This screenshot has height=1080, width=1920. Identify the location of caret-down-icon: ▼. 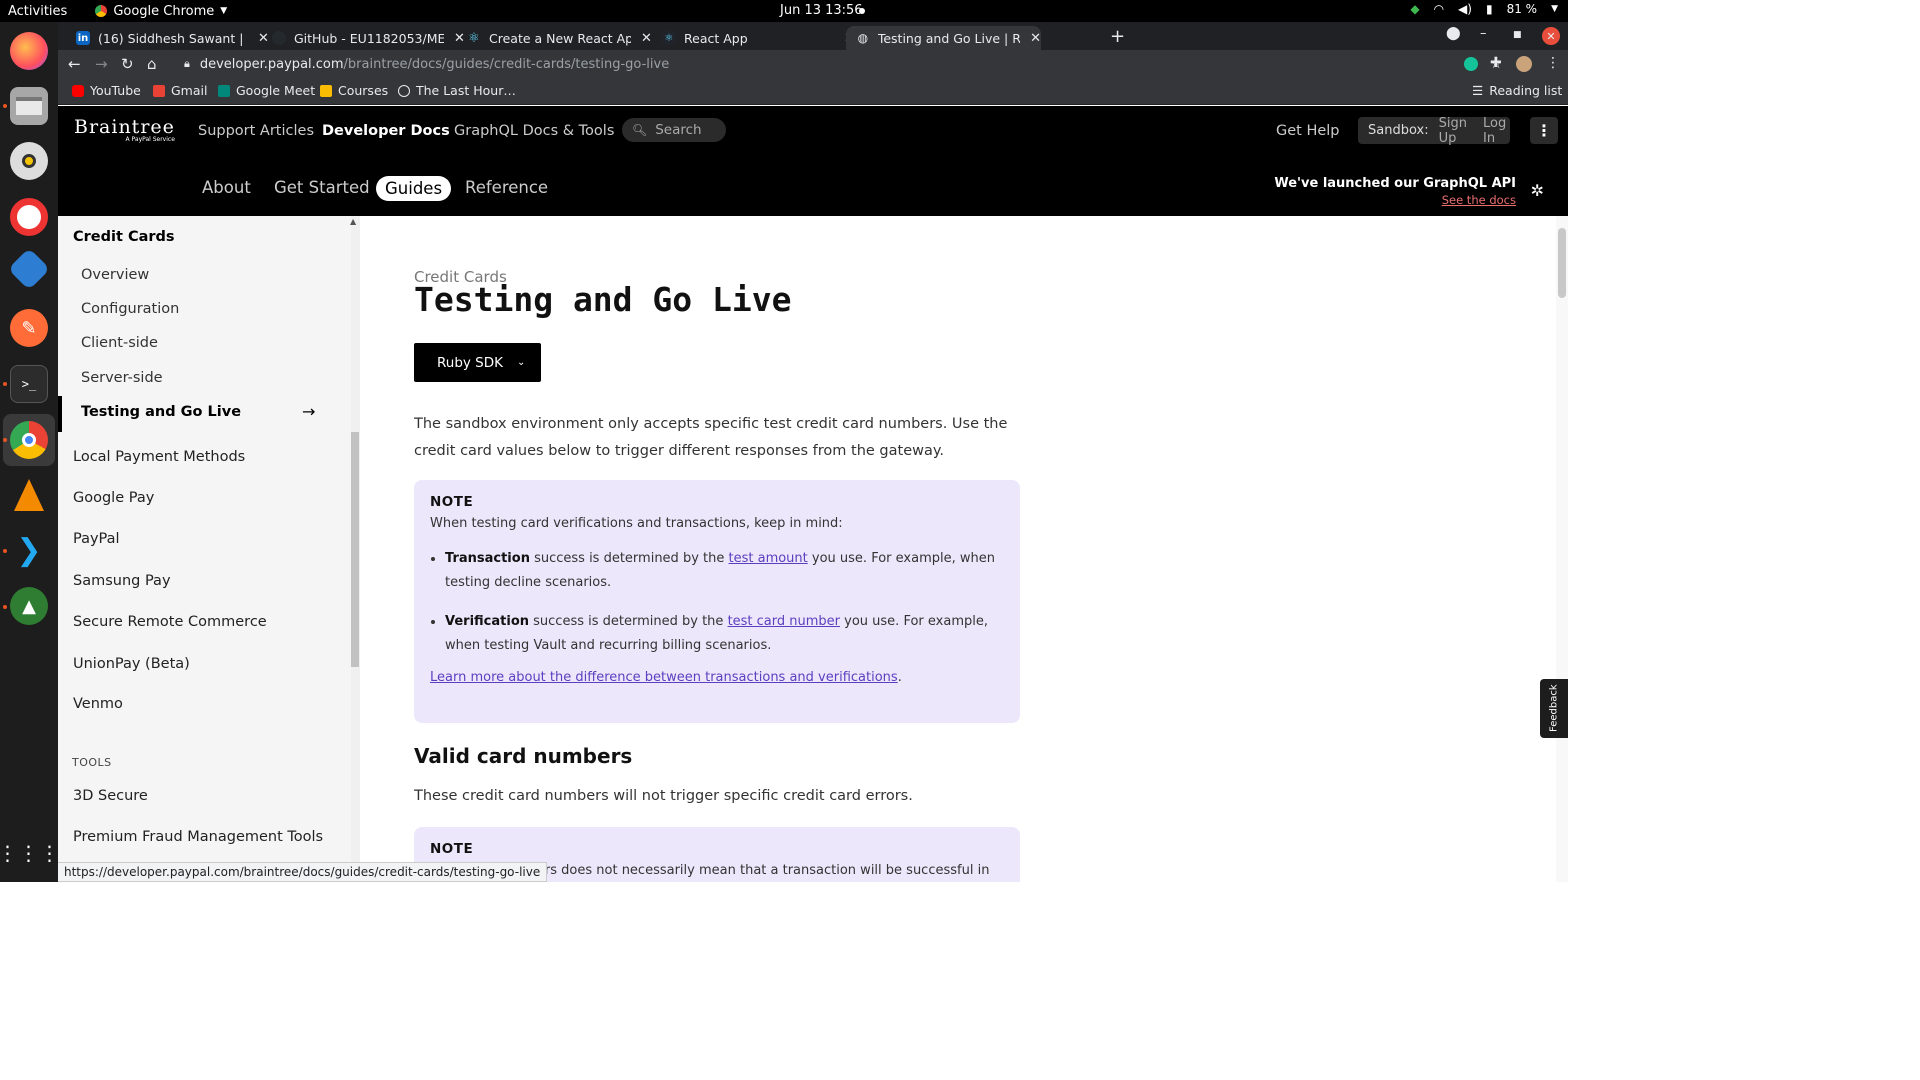
(224, 11).